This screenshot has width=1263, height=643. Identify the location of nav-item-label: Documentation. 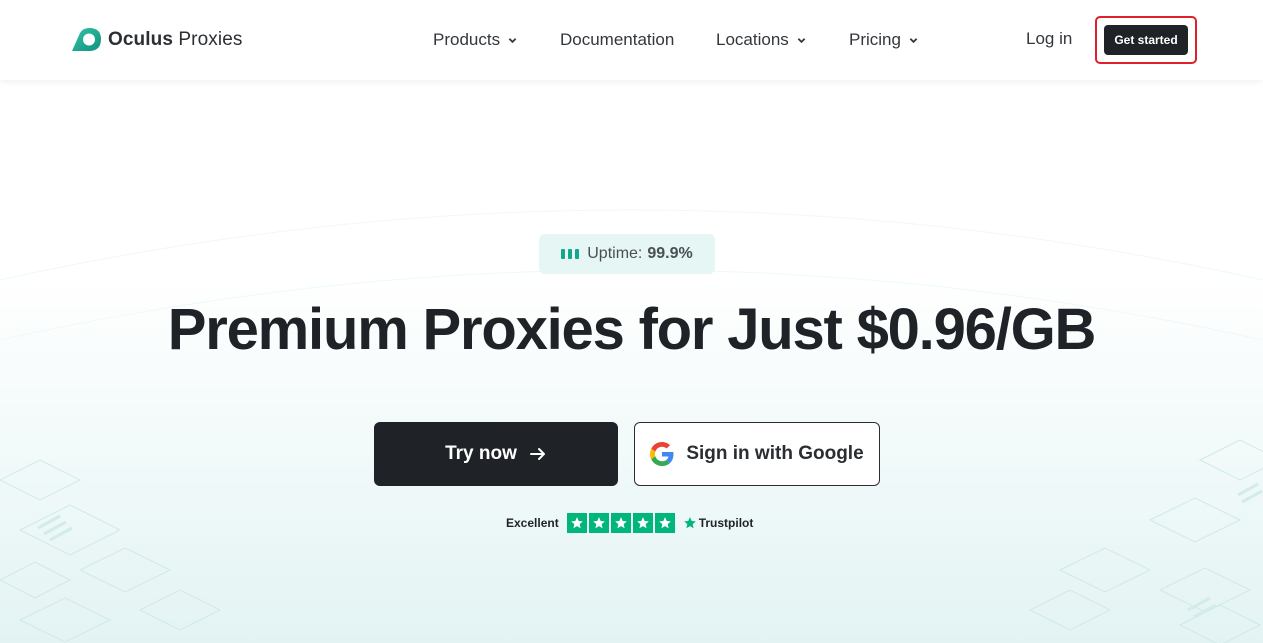
(617, 39).